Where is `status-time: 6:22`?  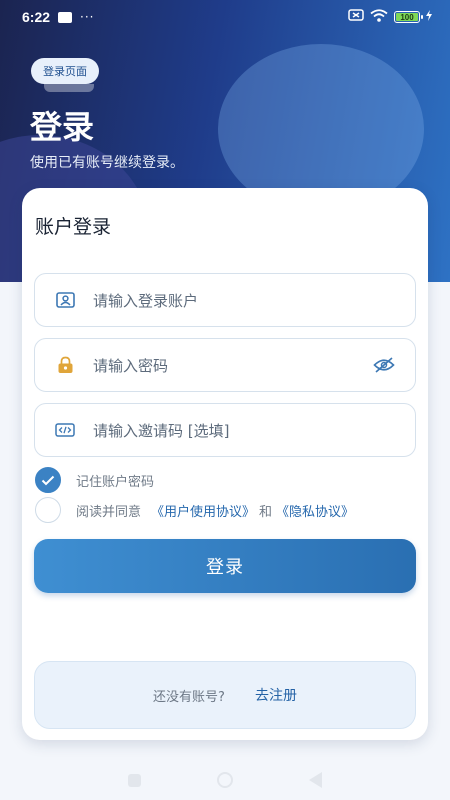
status-time: 6:22 is located at coordinates (36, 17).